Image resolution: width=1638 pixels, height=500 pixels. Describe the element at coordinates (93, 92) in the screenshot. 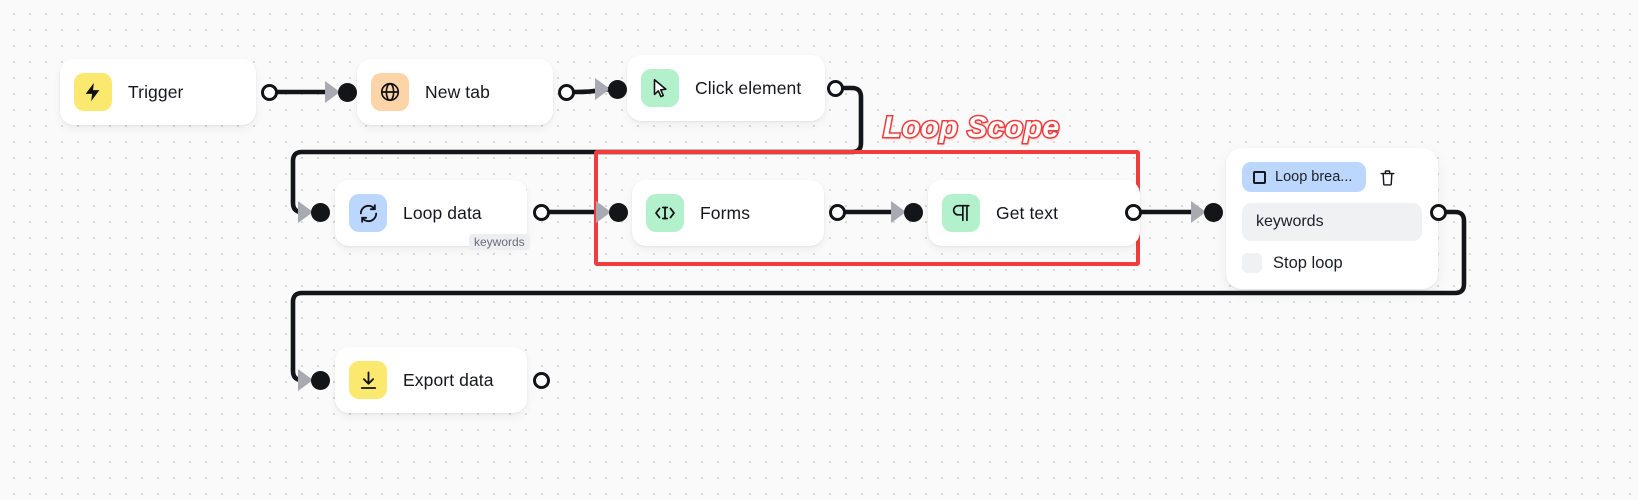

I see `lightning-bolt-icon` at that location.